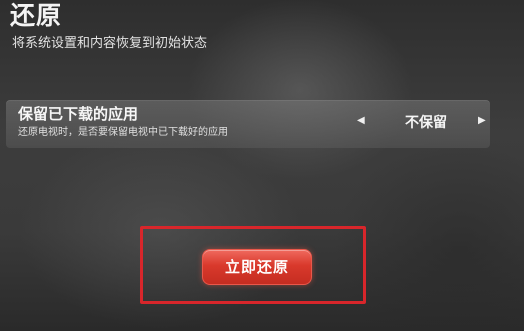 The height and width of the screenshot is (331, 524). Describe the element at coordinates (36, 15) in the screenshot. I see `page-title: 还原` at that location.